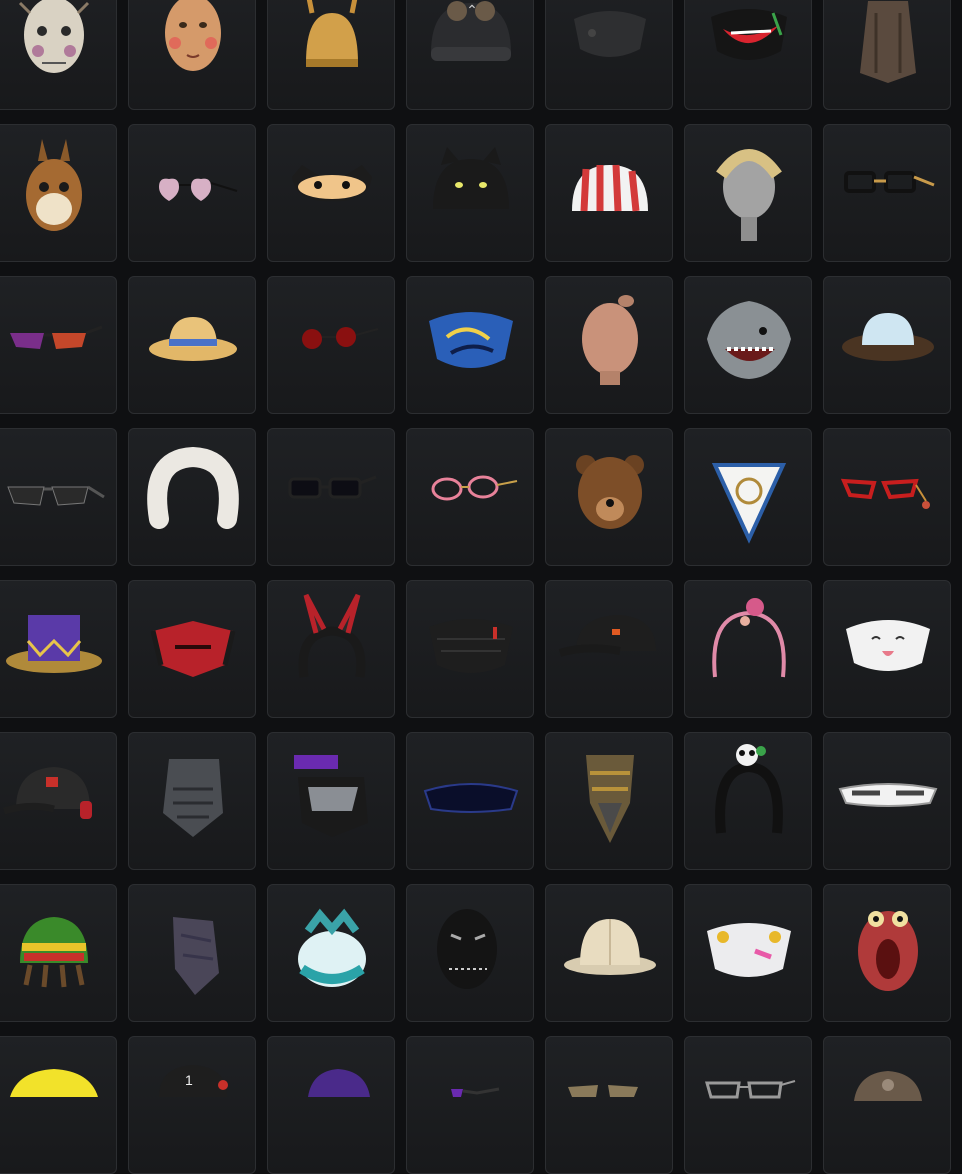  I want to click on silver-glasses-icon, so click(750, 1089).